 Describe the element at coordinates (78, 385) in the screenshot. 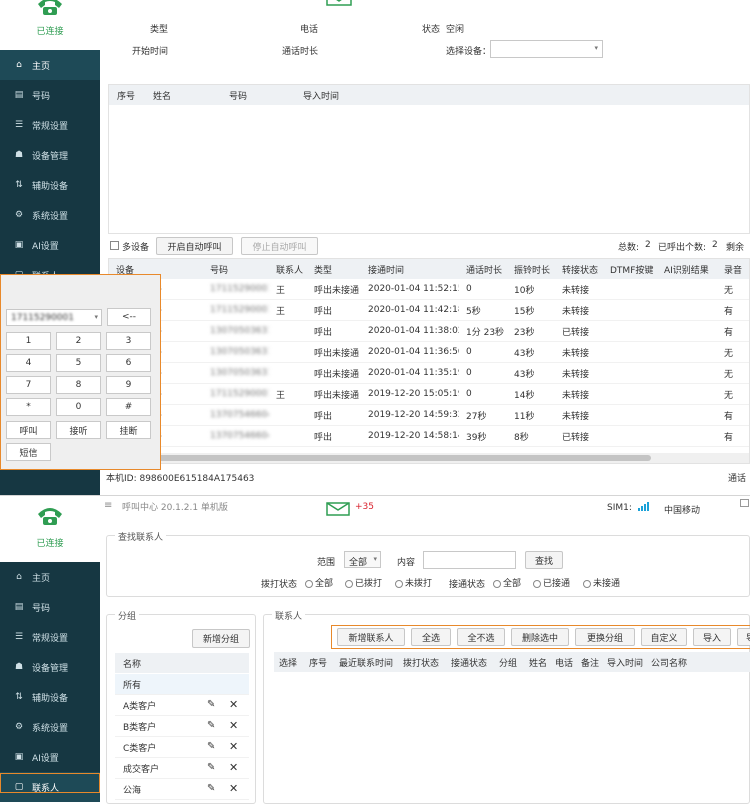

I see `dial-key-8: 8` at that location.